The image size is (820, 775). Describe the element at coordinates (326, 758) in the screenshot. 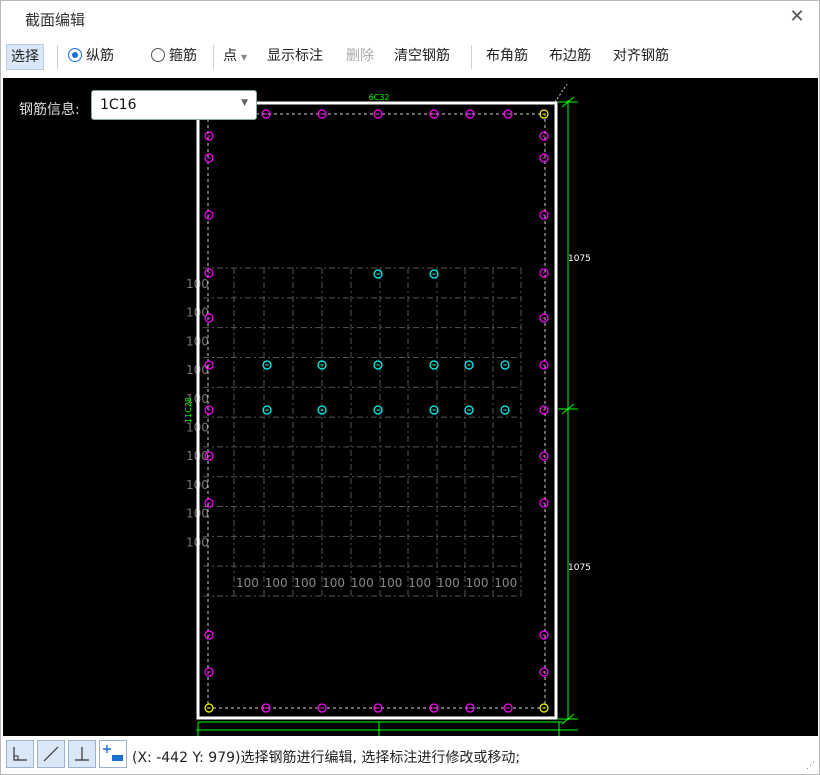

I see `status-text: (X: -442 Y: 979)选择钢筋进行编辑, 选择标注进行修改或移动;` at that location.